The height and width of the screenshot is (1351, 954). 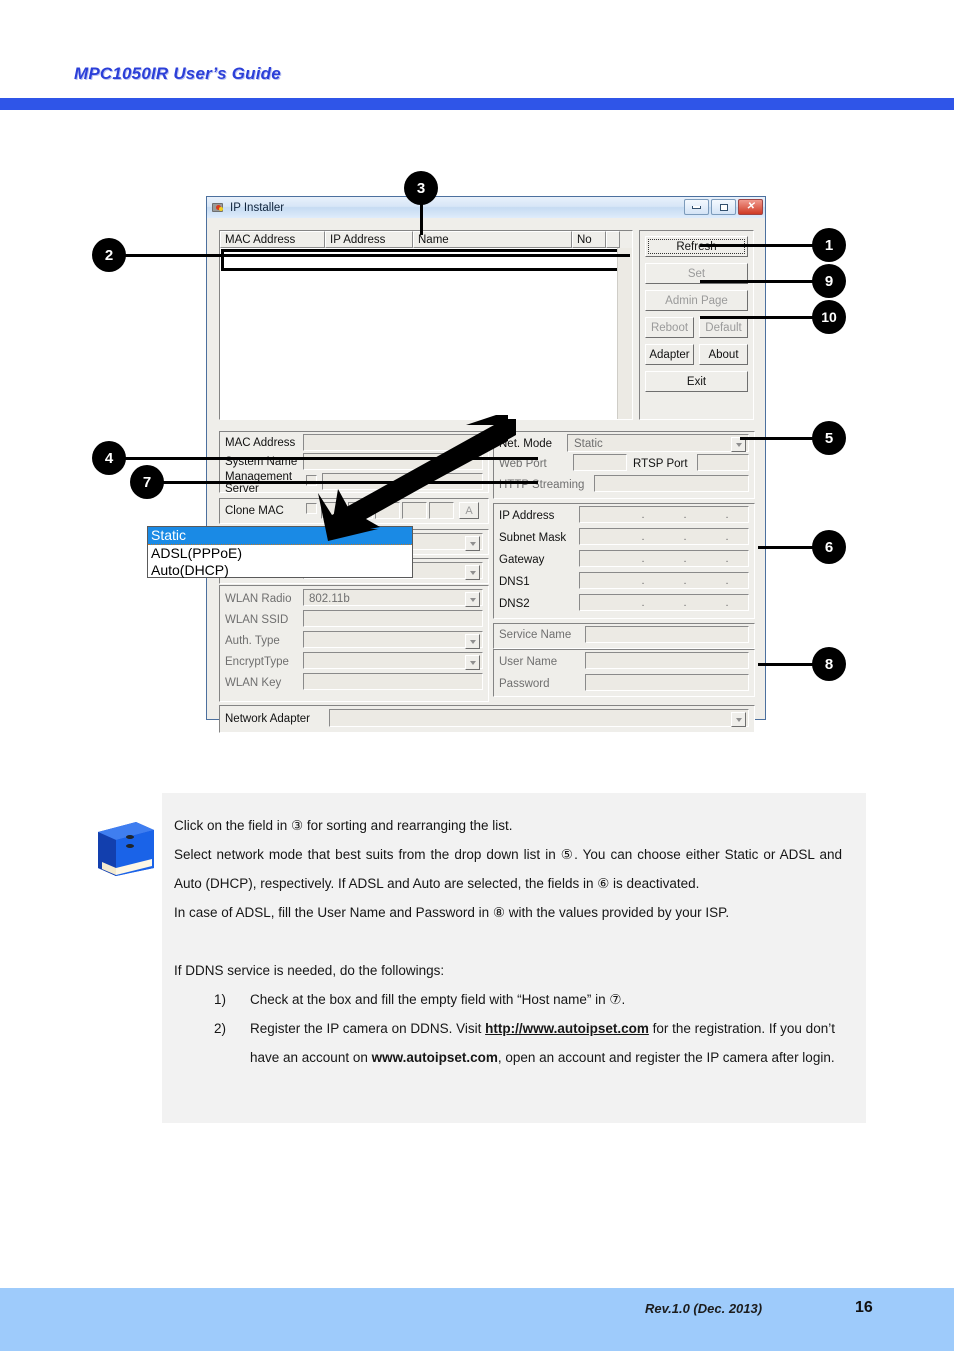 What do you see at coordinates (658, 443) in the screenshot?
I see `net-mode-select: Static` at bounding box center [658, 443].